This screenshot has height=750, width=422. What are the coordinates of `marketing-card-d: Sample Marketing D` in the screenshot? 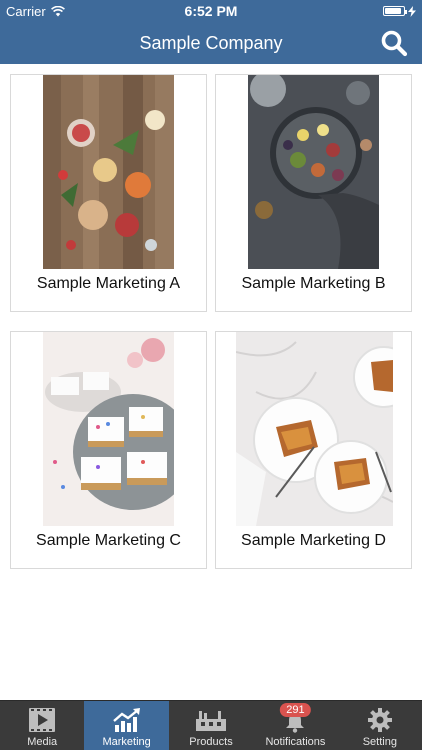 It's located at (313, 450).